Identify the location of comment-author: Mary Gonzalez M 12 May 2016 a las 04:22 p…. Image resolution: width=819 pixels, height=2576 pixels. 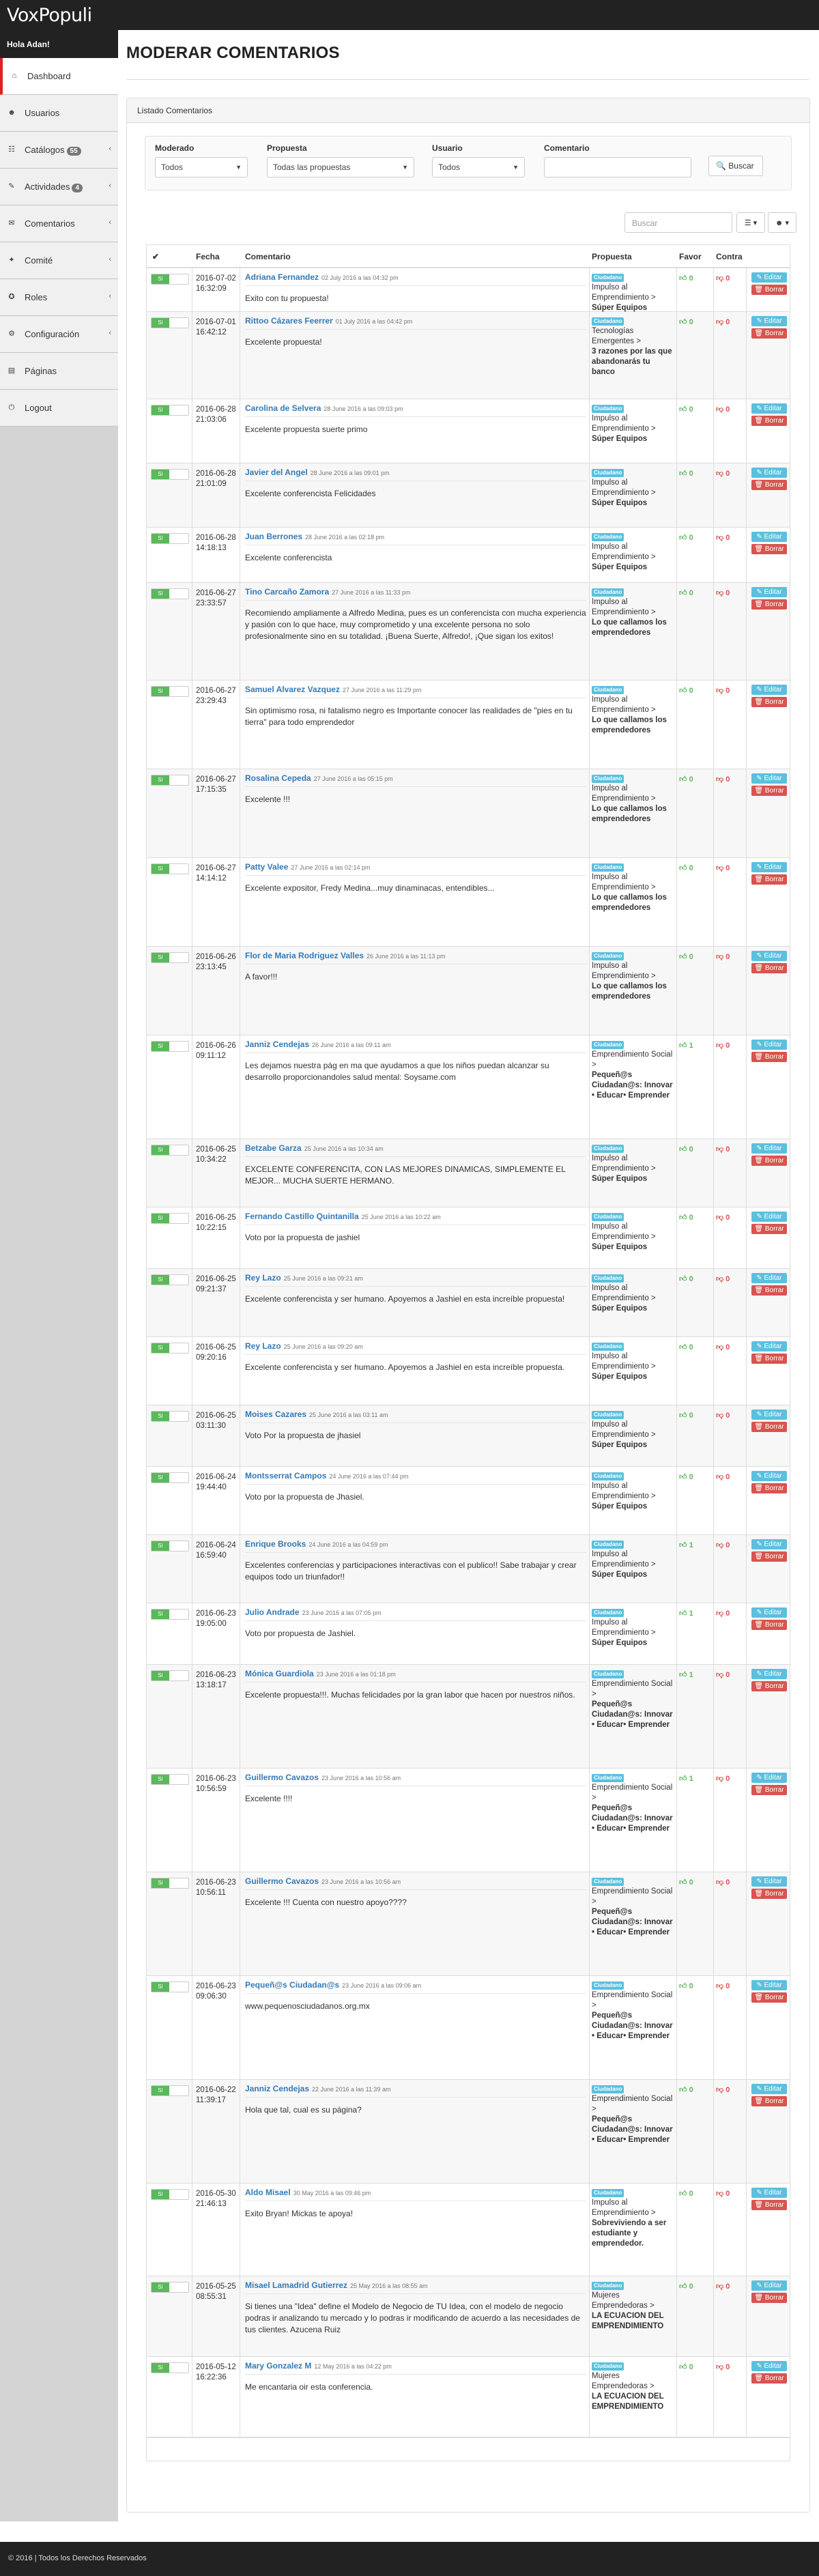
(318, 2366).